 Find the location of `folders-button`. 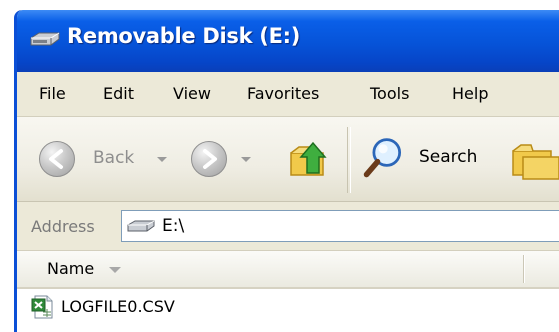

folders-button is located at coordinates (535, 159).